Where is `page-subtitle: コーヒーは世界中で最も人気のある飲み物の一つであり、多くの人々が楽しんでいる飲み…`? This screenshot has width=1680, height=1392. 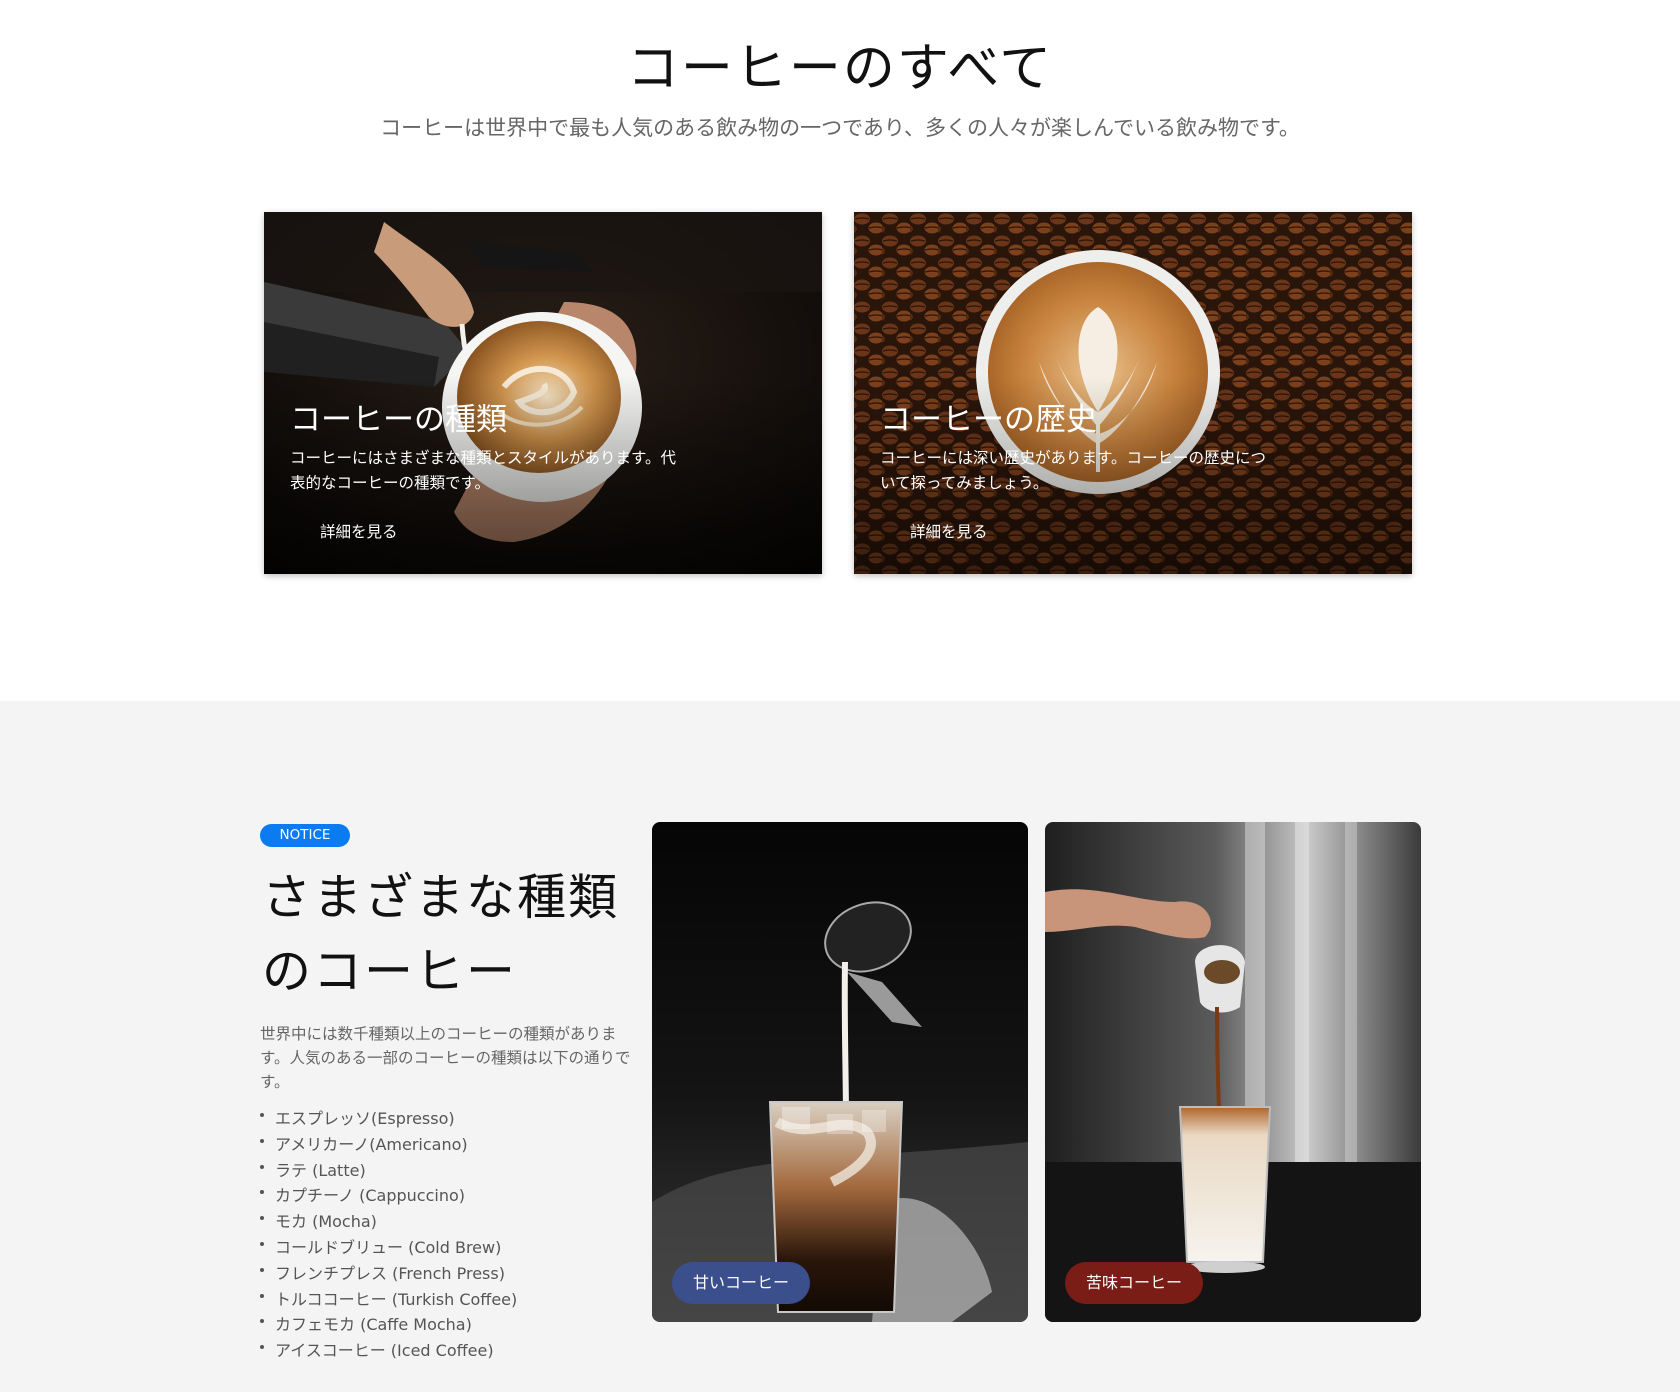
page-subtitle: コーヒーは世界中で最も人気のある飲み物の一つであり、多くの人々が楽しんでいる飲み… is located at coordinates (840, 128).